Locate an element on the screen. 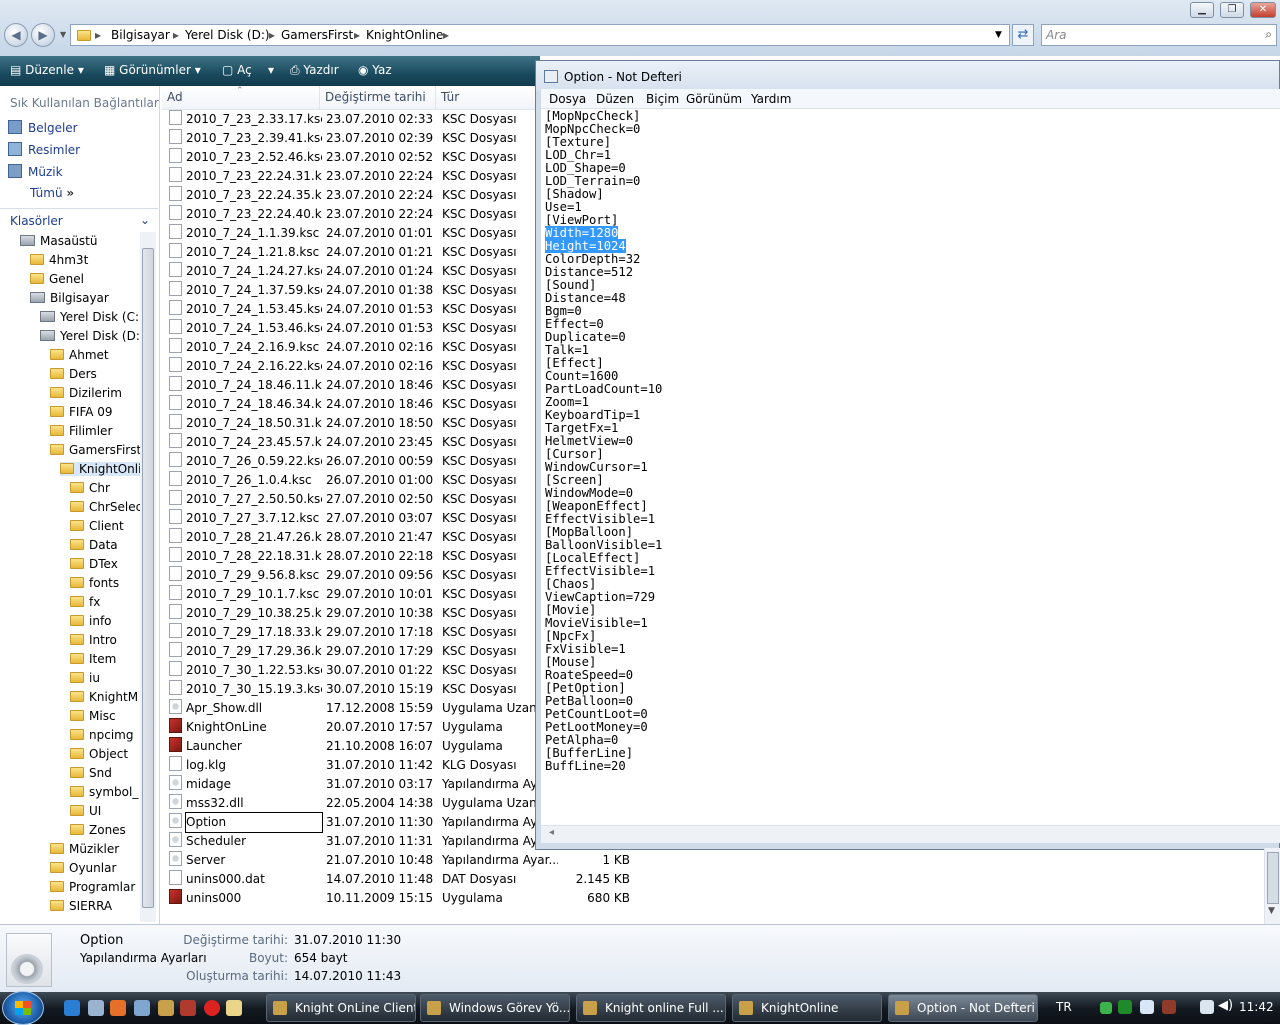  favorite-all-link: Tümü » is located at coordinates (52, 193).